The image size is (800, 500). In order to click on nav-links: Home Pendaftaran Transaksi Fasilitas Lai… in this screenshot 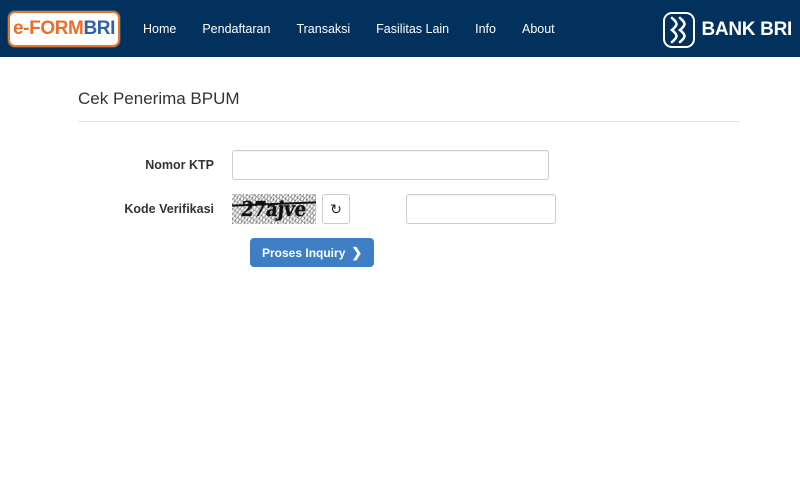, I will do `click(349, 29)`.